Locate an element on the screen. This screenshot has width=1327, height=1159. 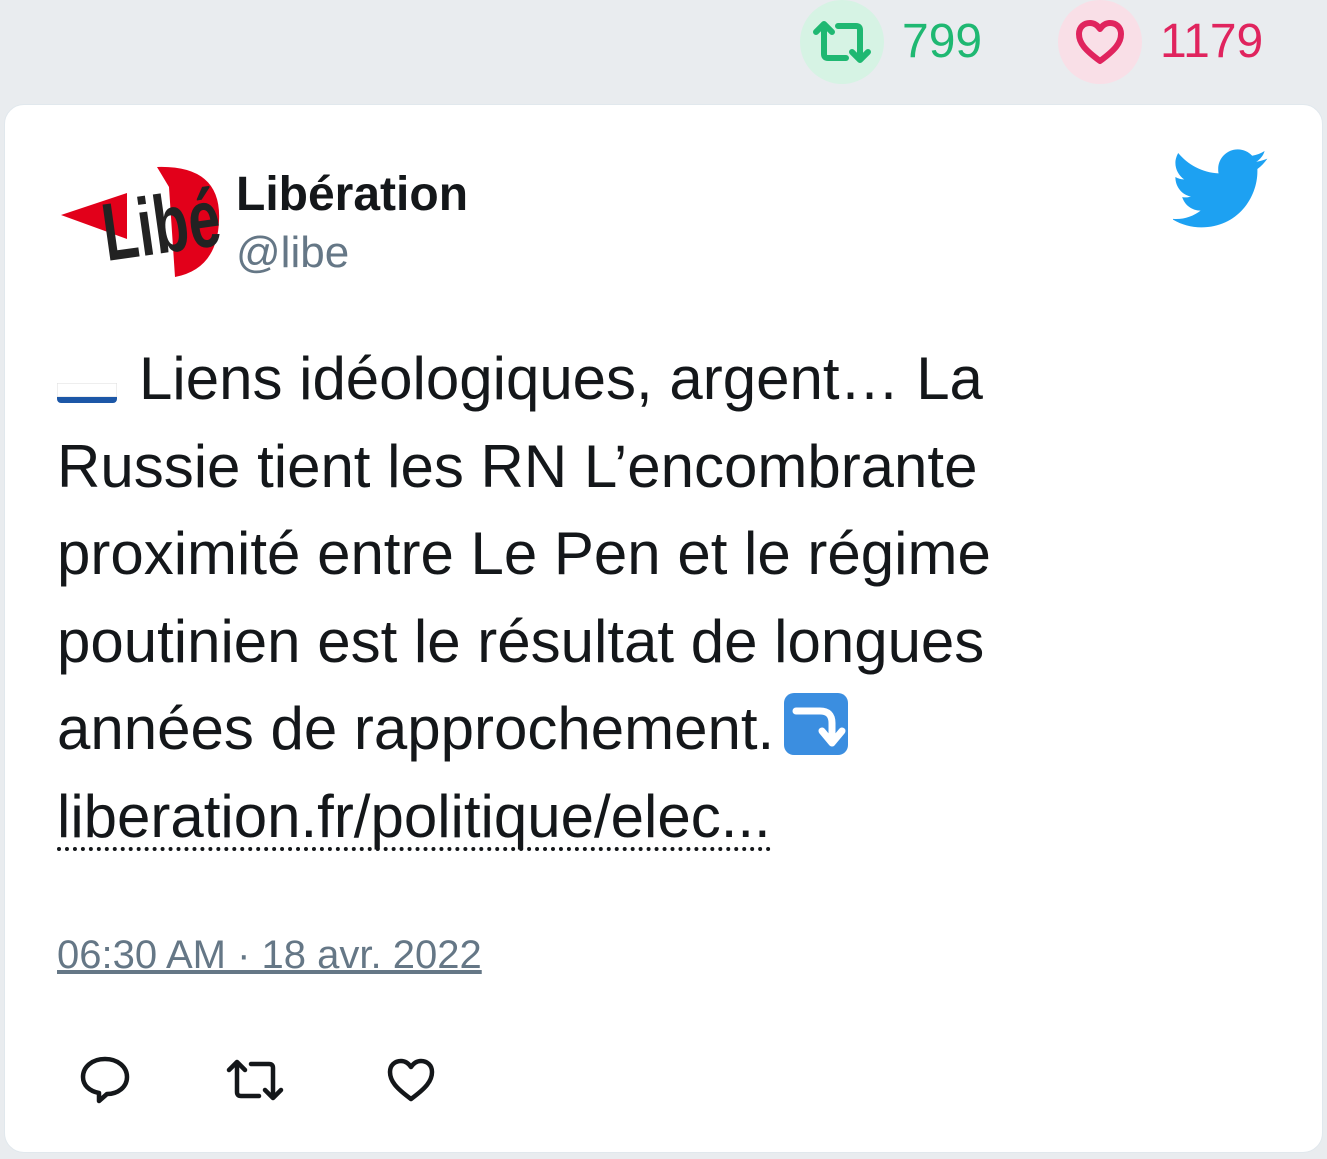
right-arrow-curving-down-icon is located at coordinates (816, 724).